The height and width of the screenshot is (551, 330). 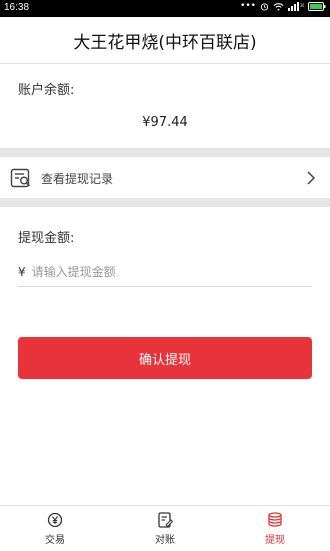 What do you see at coordinates (166, 519) in the screenshot?
I see `edit-list-icon` at bounding box center [166, 519].